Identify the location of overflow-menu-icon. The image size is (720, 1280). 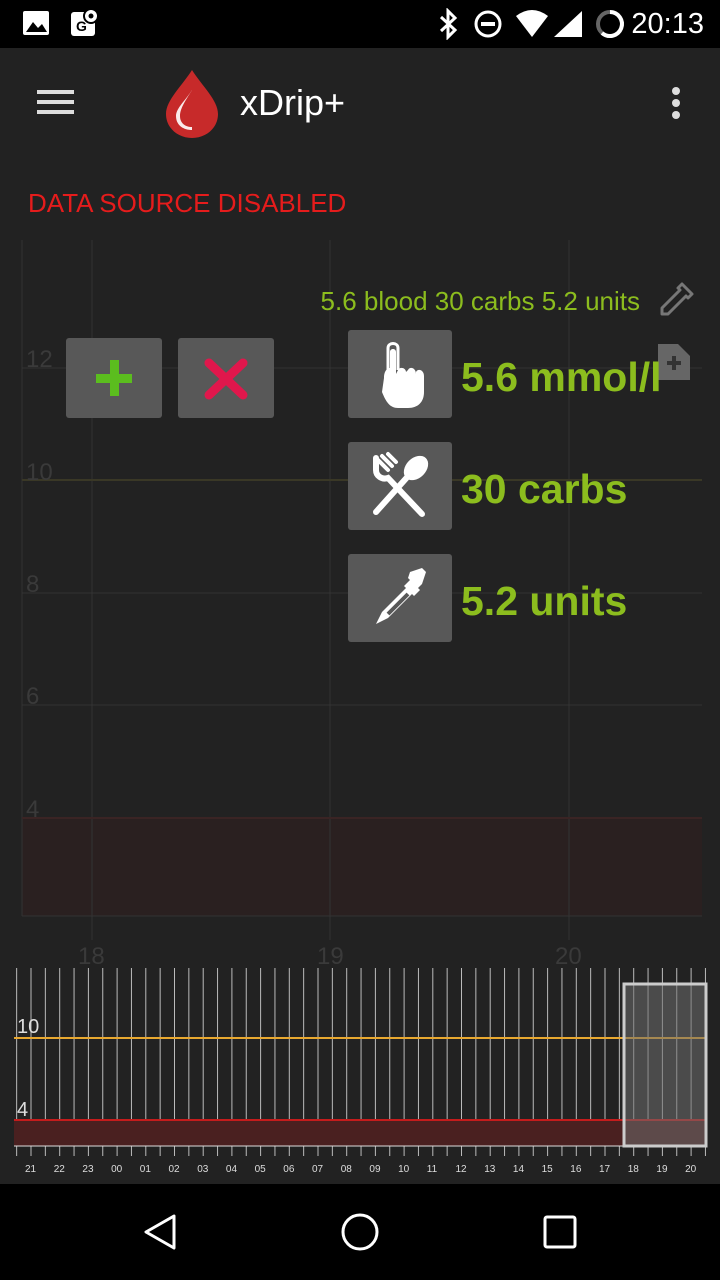
(676, 104).